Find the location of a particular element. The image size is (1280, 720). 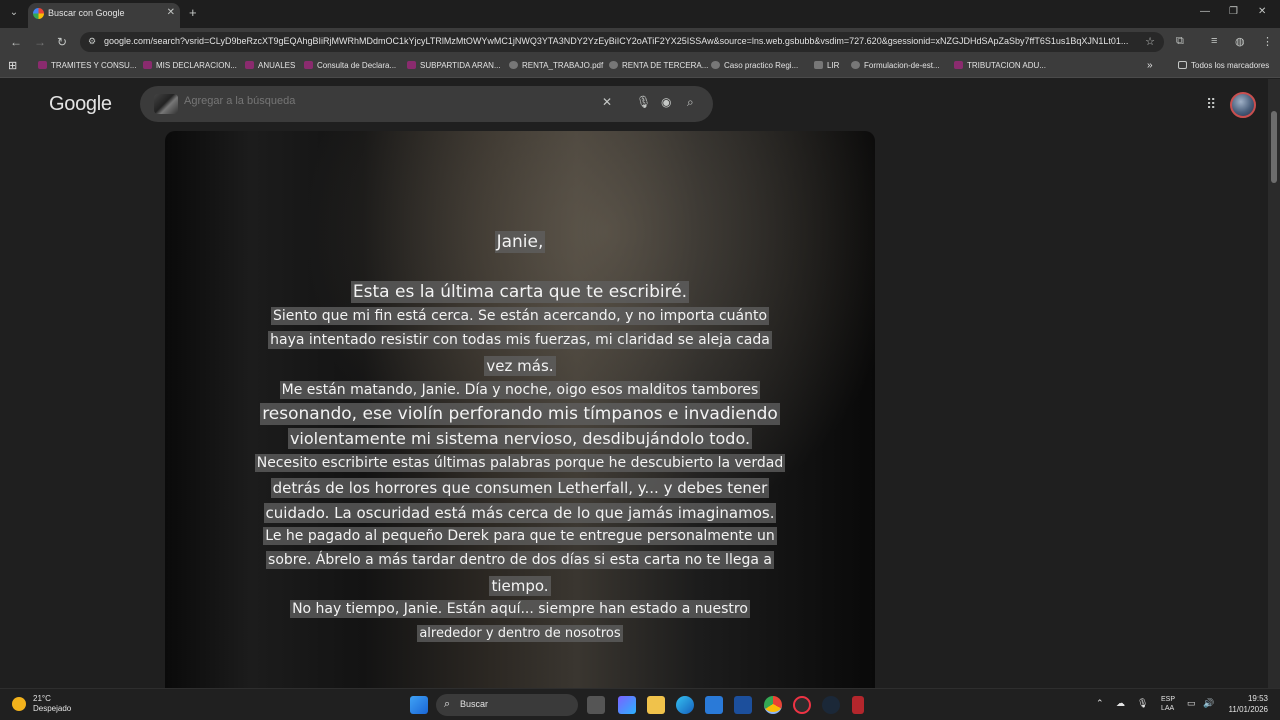

display-icon: ▭ is located at coordinates (1191, 703).